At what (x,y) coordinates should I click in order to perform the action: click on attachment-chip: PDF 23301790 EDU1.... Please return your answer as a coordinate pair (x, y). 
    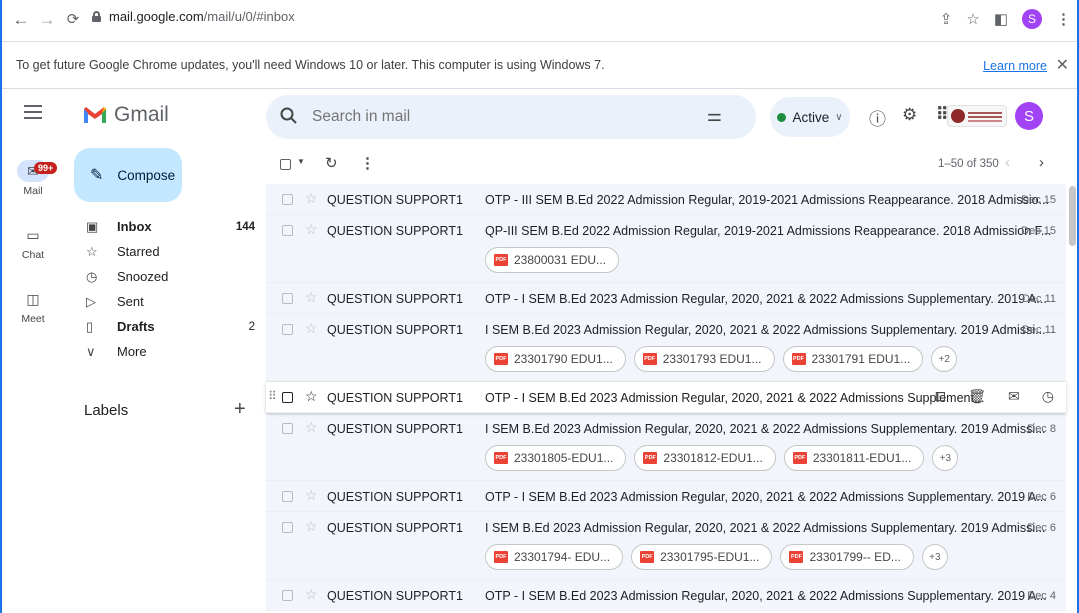
    Looking at the image, I should click on (555, 359).